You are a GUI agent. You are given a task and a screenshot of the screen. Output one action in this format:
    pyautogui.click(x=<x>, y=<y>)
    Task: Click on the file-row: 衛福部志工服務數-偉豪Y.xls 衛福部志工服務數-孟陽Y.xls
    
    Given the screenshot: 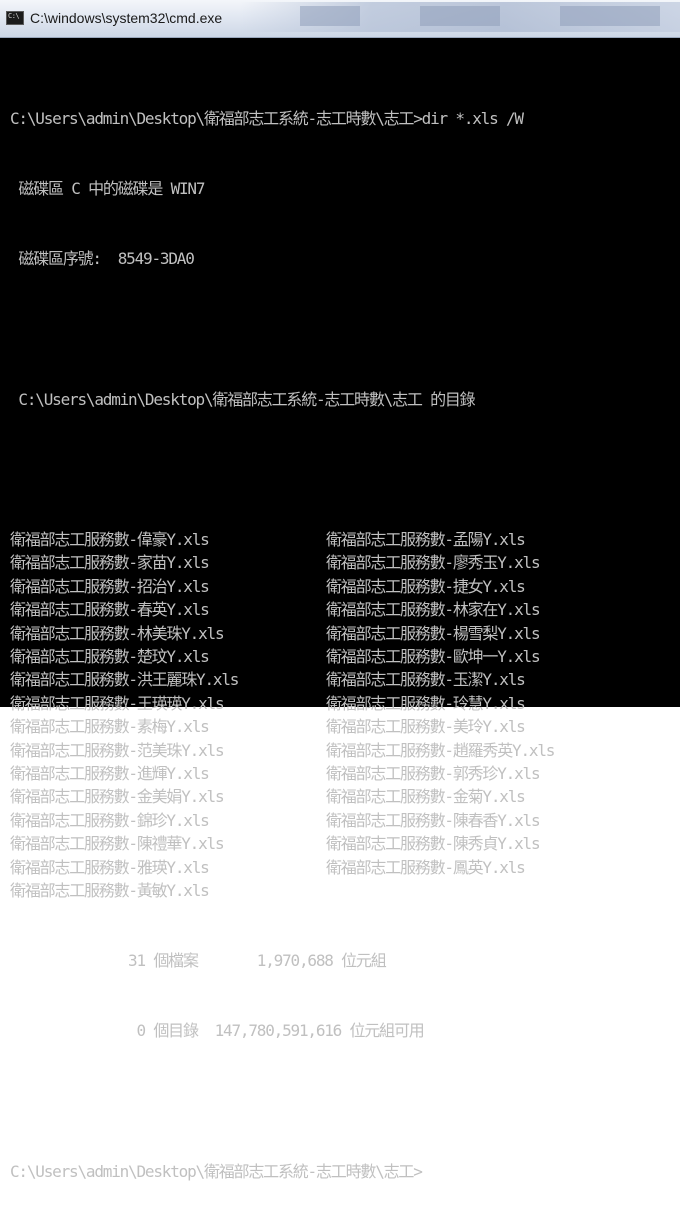 What is the action you would take?
    pyautogui.click(x=345, y=539)
    